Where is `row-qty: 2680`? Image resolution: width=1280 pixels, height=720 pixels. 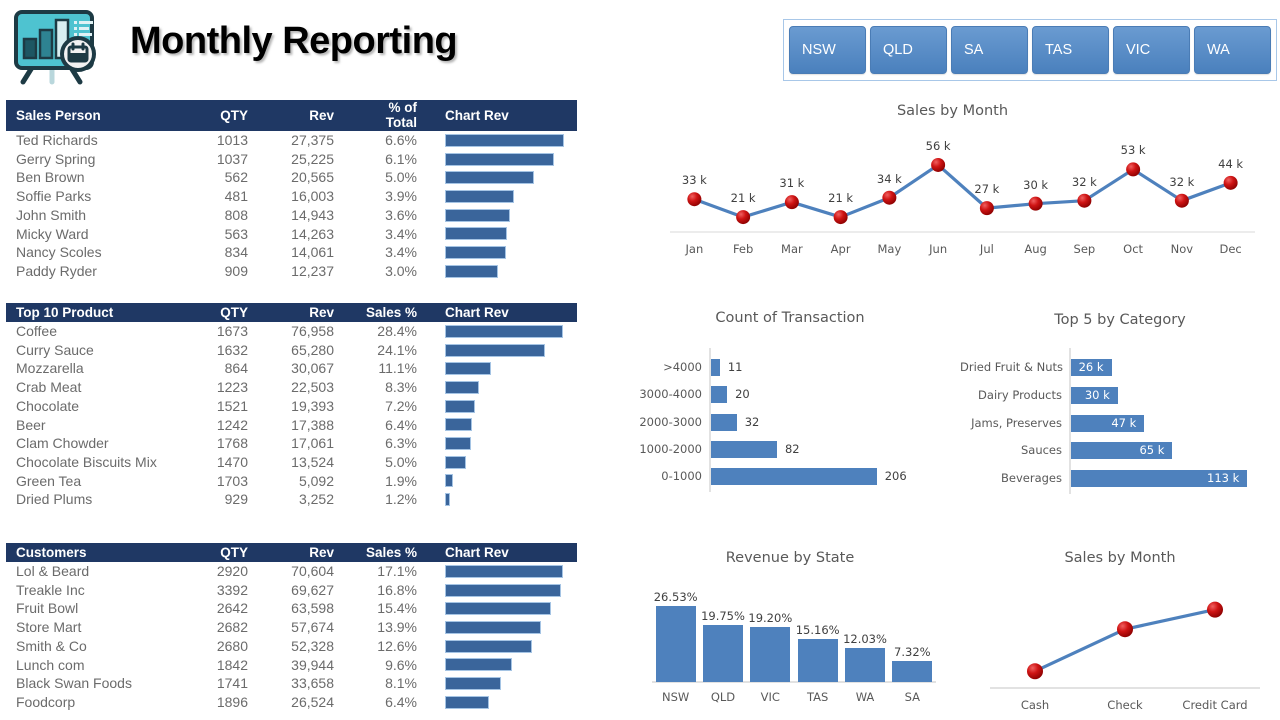
row-qty: 2680 is located at coordinates (232, 645).